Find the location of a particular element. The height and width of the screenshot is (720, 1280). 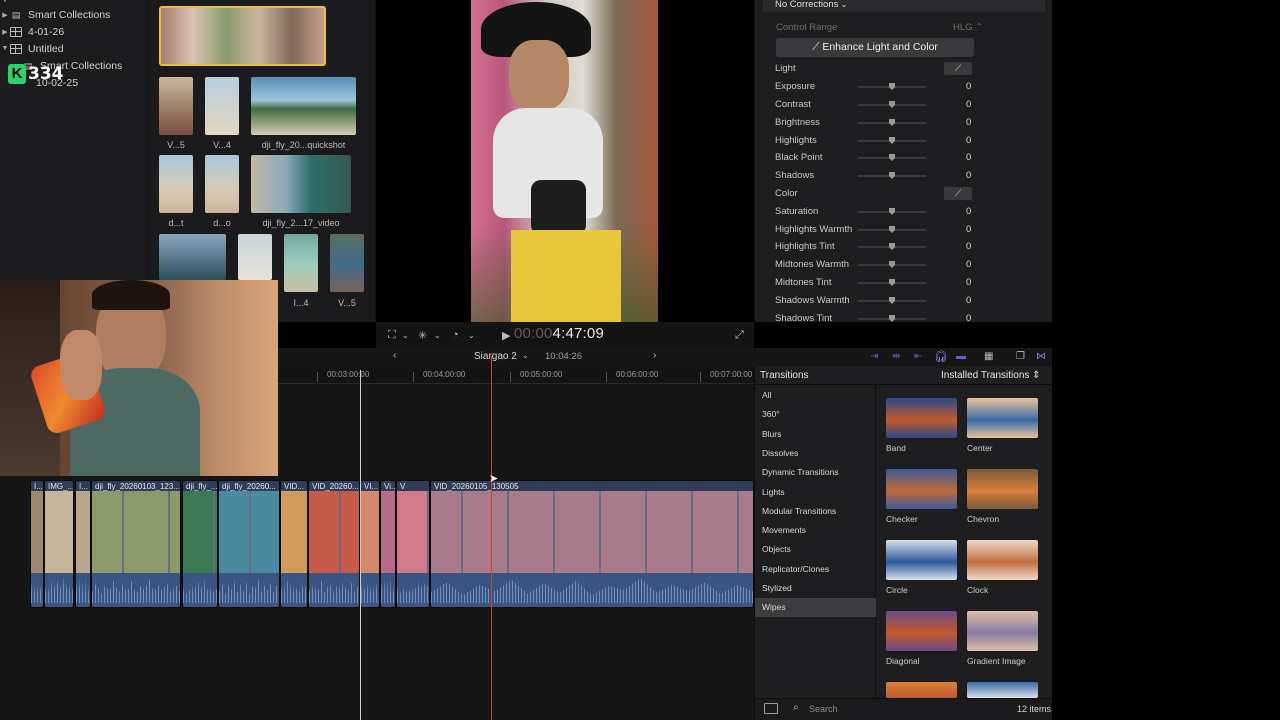

control-range-dropdown: HLG ⌃ is located at coordinates (968, 27).